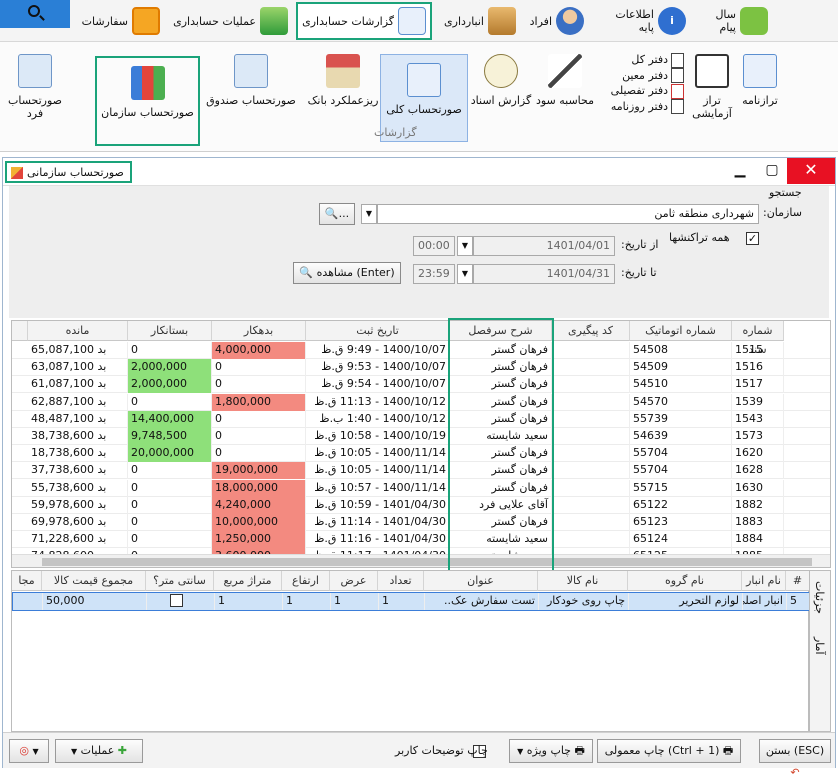 The image size is (838, 784). I want to click on tab-stats: آمار, so click(819, 646).